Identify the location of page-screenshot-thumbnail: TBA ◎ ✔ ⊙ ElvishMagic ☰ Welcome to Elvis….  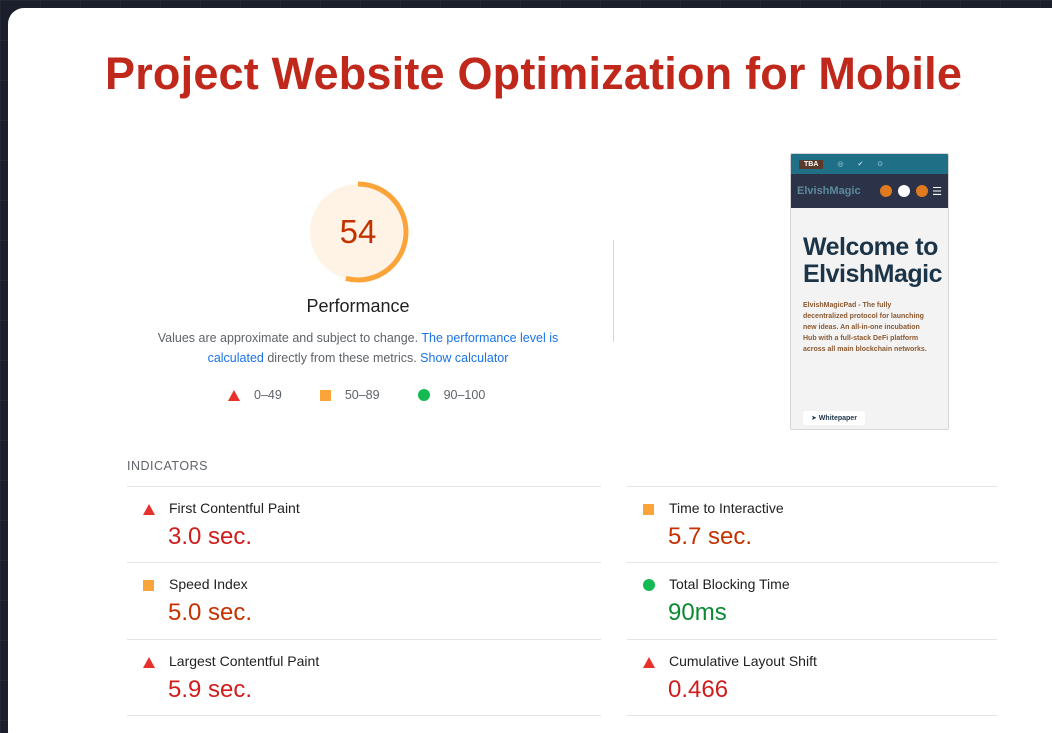
(869, 291).